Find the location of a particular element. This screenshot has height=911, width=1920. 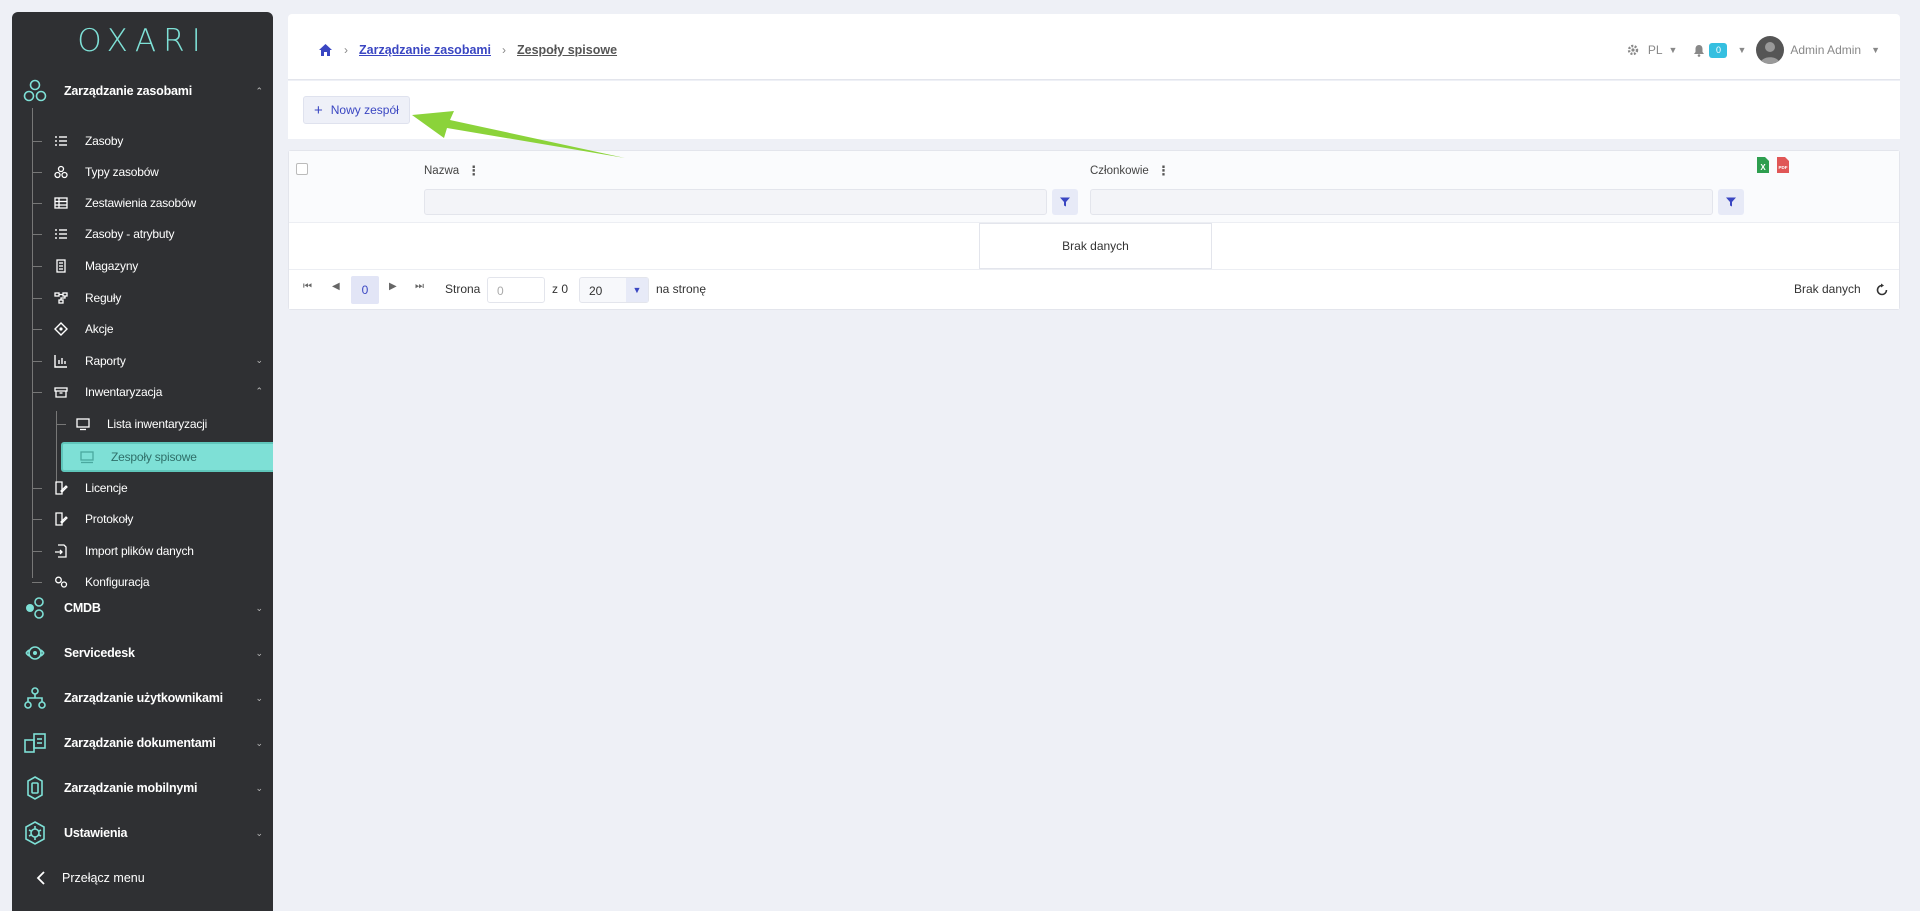

plus-icon: + is located at coordinates (318, 110).